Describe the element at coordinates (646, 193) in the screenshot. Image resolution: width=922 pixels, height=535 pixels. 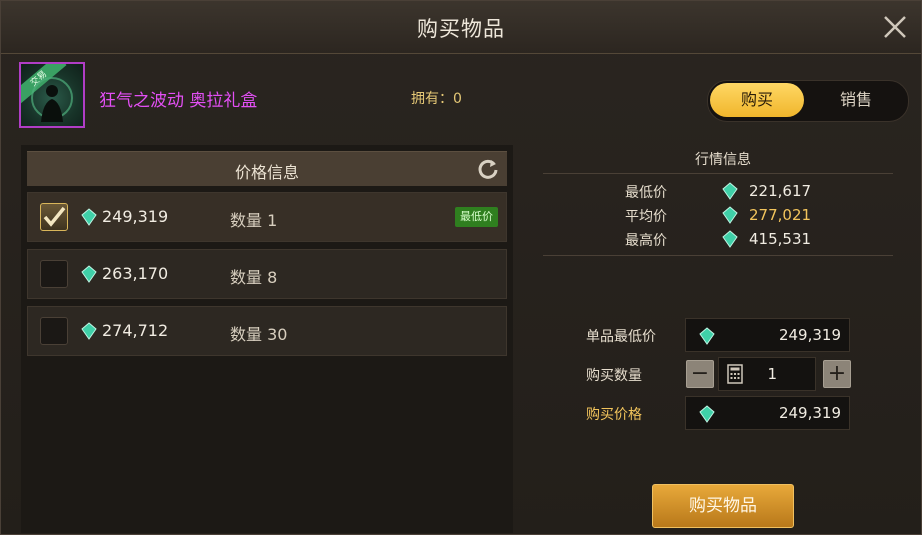
I see `lowest-price-label: 最低价` at that location.